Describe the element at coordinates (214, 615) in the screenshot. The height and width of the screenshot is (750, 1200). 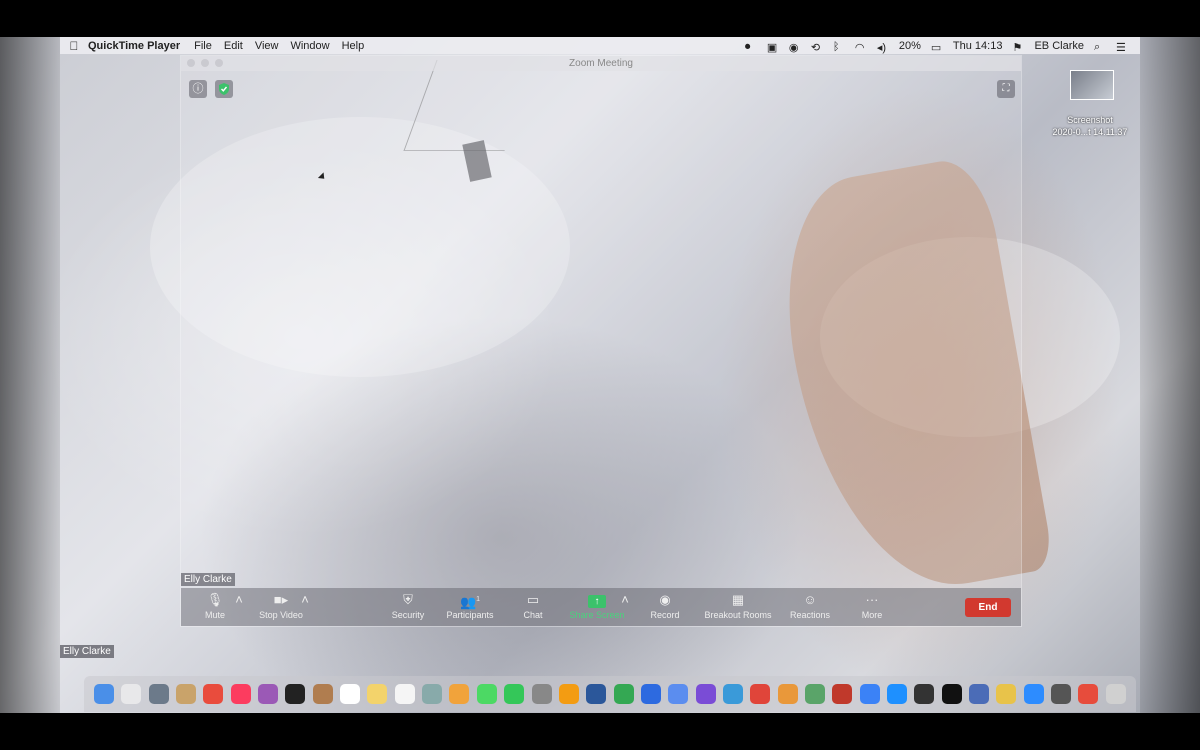
I see `mute-label: Mute` at that location.